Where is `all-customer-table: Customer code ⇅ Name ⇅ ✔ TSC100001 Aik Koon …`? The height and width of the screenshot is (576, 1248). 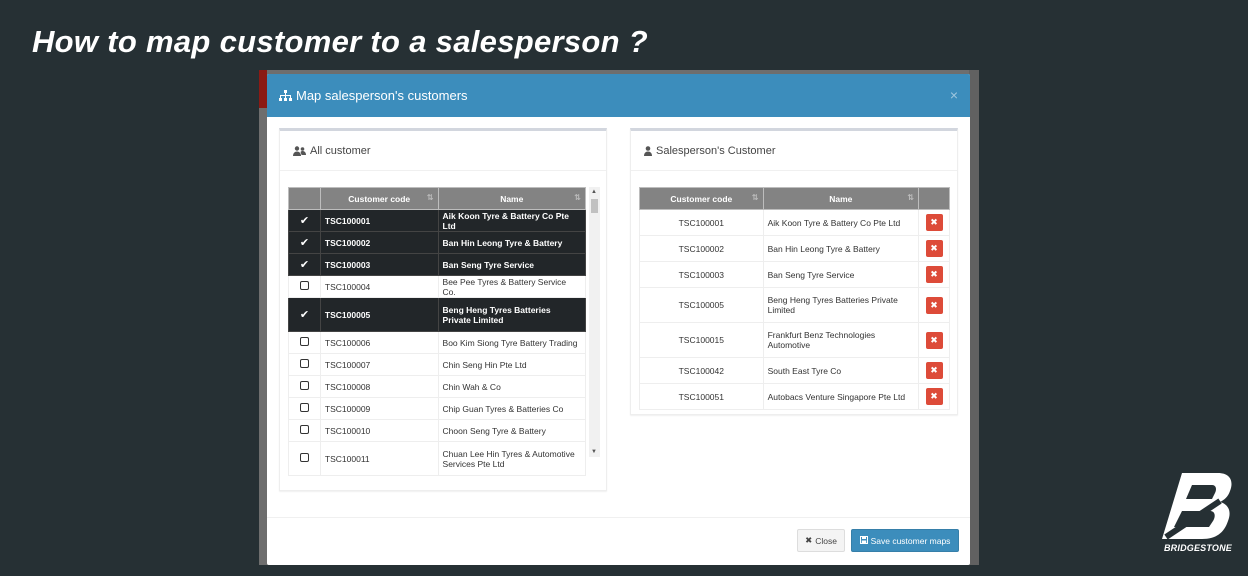 all-customer-table: Customer code ⇅ Name ⇅ ✔ TSC100001 Aik Koon … is located at coordinates (437, 331).